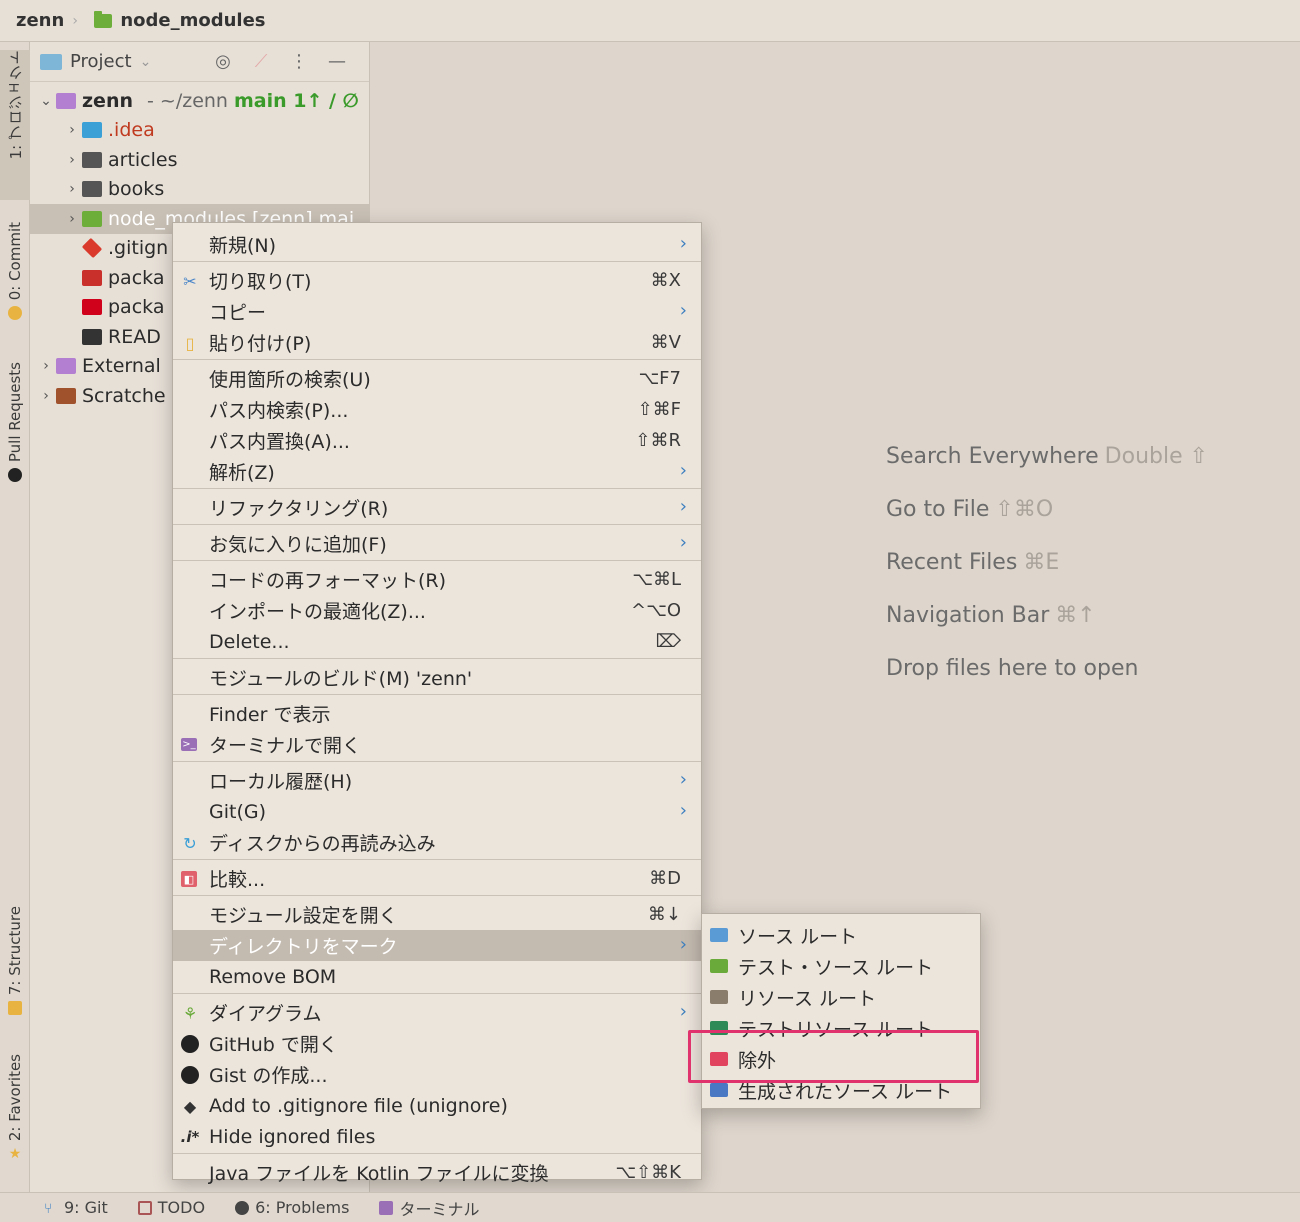 The height and width of the screenshot is (1222, 1300). Describe the element at coordinates (136, 307) in the screenshot. I see `tree-item-label: packa` at that location.